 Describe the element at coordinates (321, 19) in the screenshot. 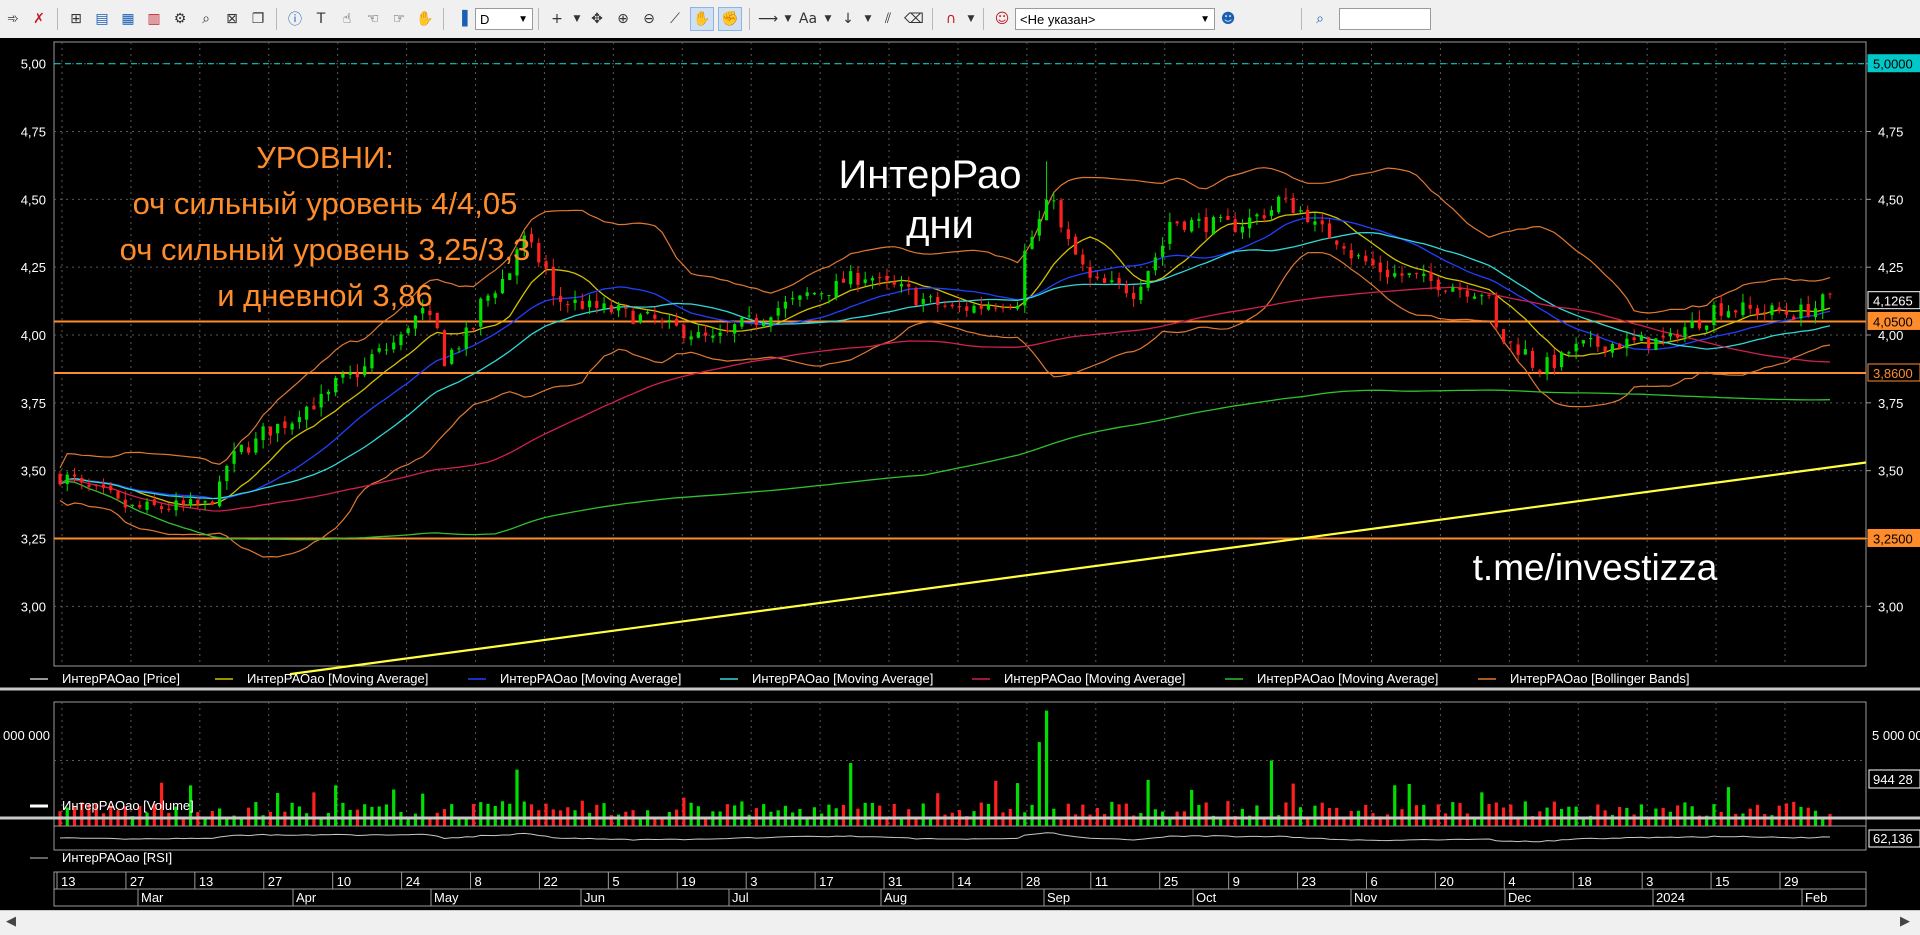

I see `text-tool-icon: T` at that location.